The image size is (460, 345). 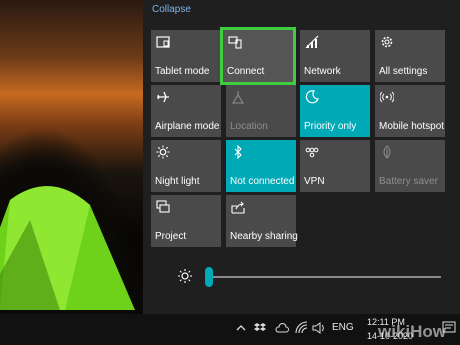 What do you see at coordinates (412, 331) in the screenshot?
I see `watermark: wikiHow` at bounding box center [412, 331].